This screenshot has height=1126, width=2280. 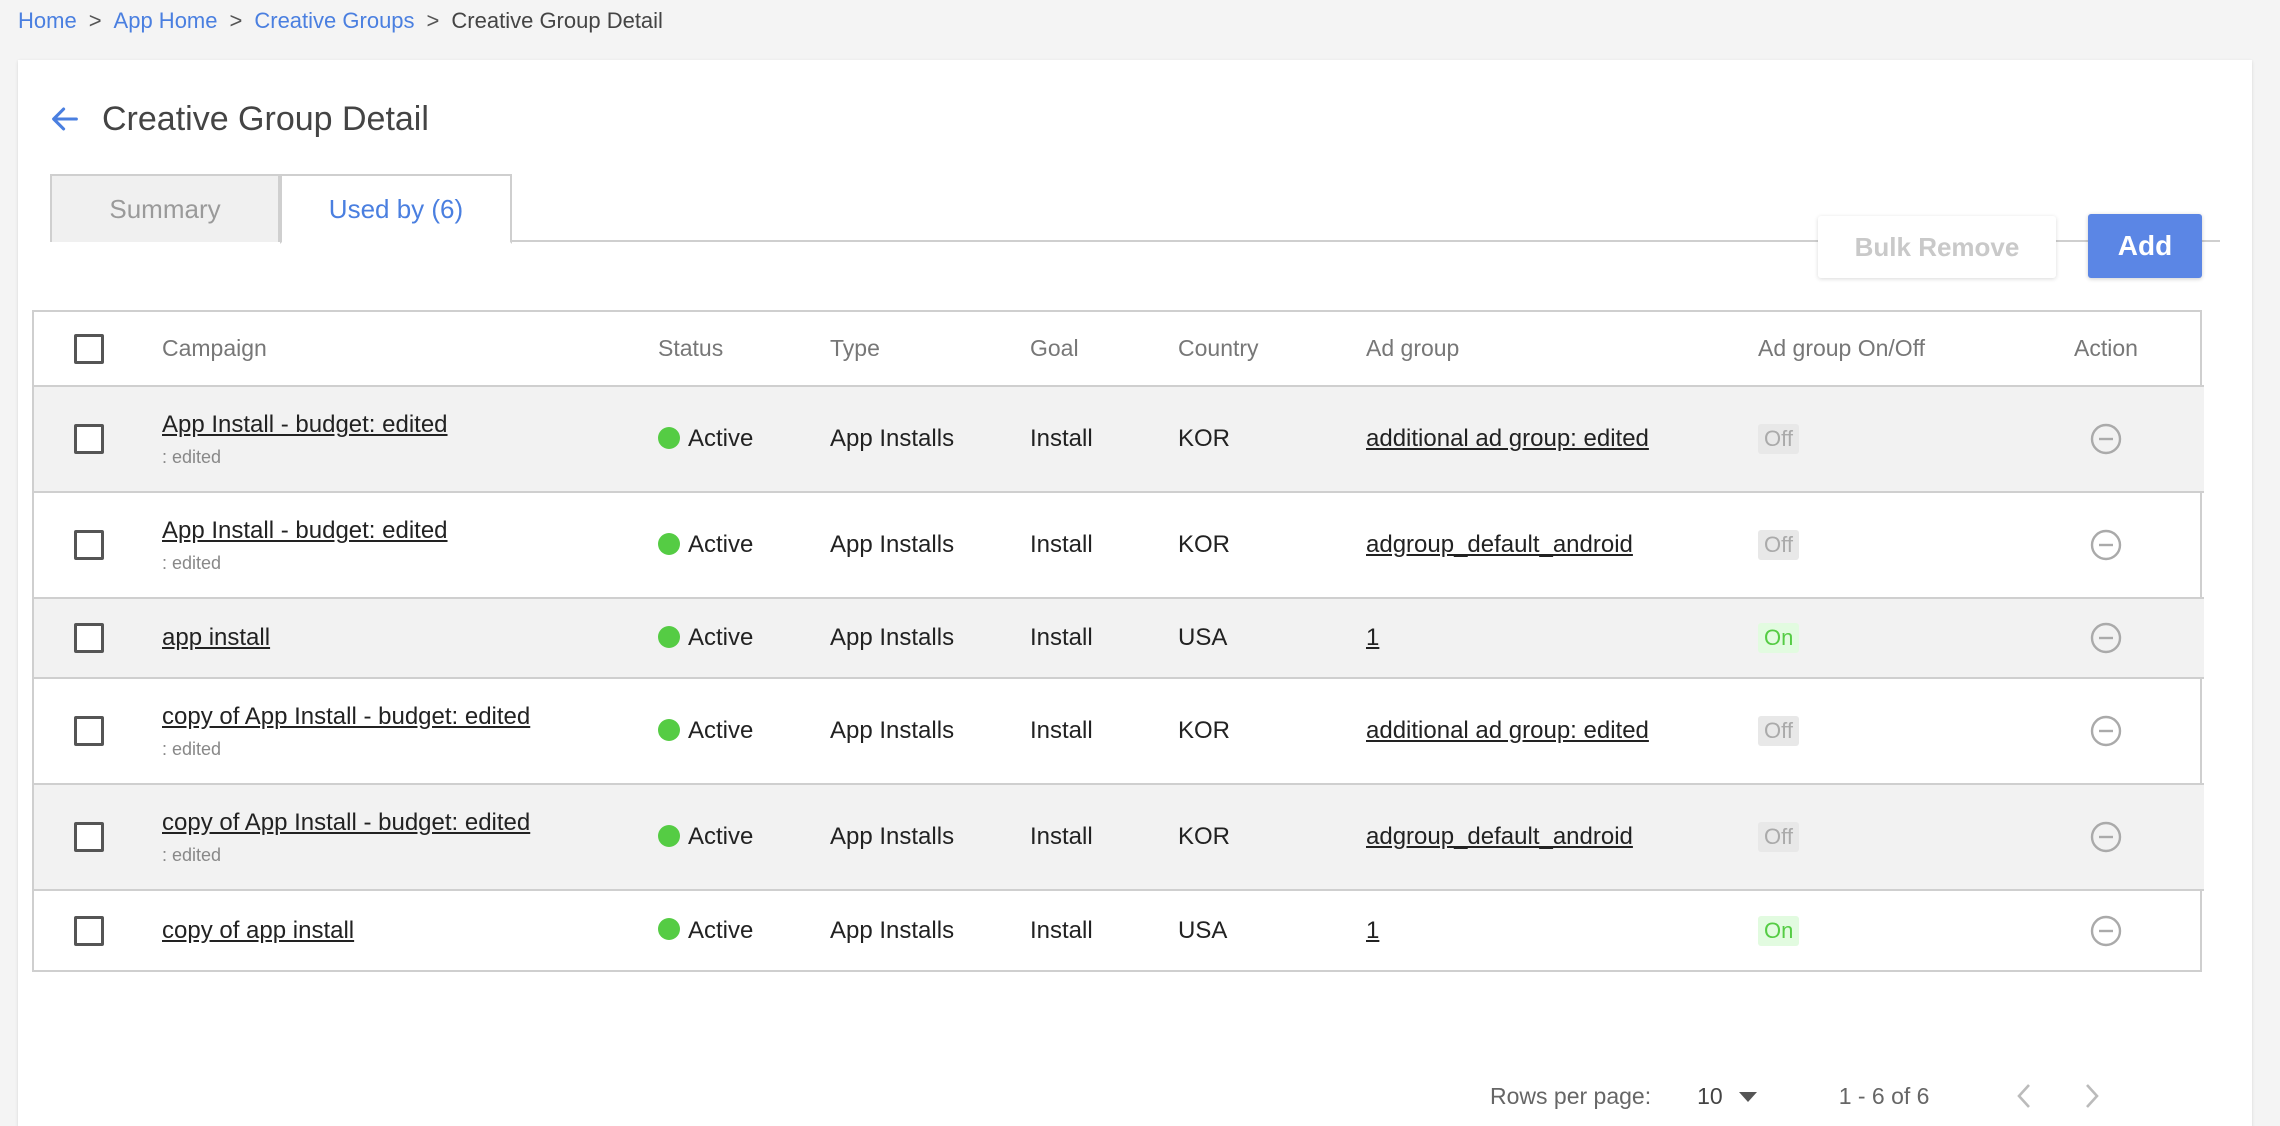 What do you see at coordinates (410, 931) in the screenshot?
I see `campaign-link: copy of app install` at bounding box center [410, 931].